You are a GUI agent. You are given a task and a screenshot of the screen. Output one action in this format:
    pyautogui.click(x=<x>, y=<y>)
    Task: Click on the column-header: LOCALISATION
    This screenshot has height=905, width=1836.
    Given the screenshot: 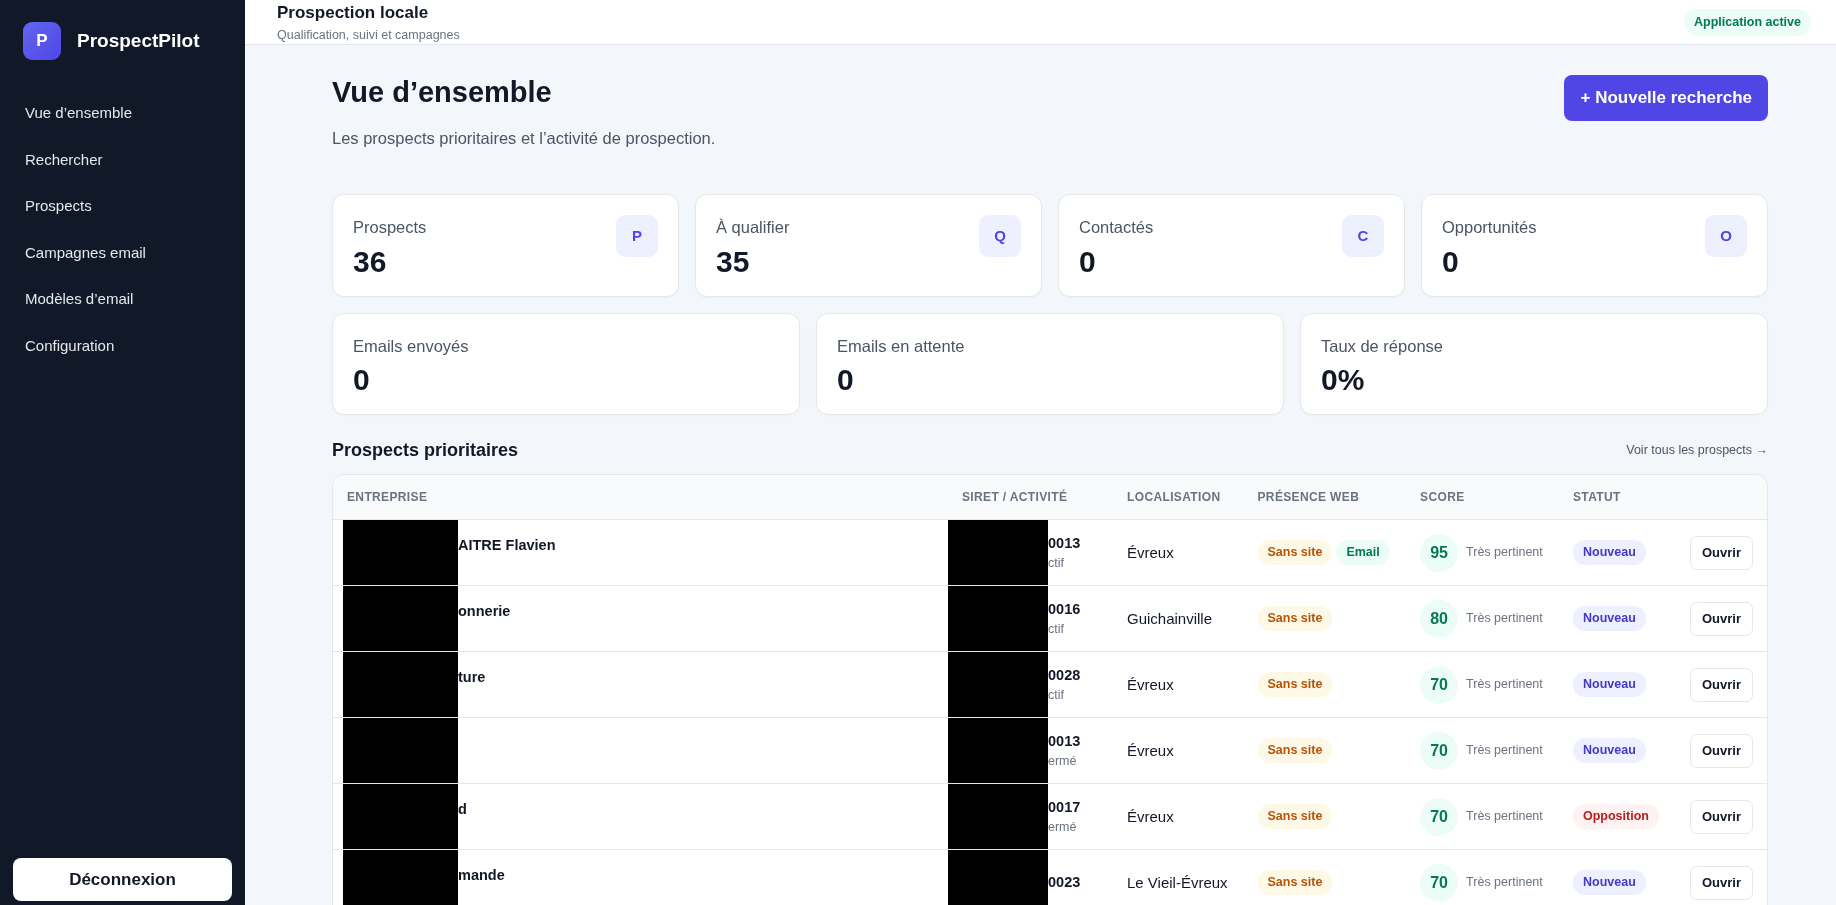 What is the action you would take?
    pyautogui.click(x=1178, y=497)
    